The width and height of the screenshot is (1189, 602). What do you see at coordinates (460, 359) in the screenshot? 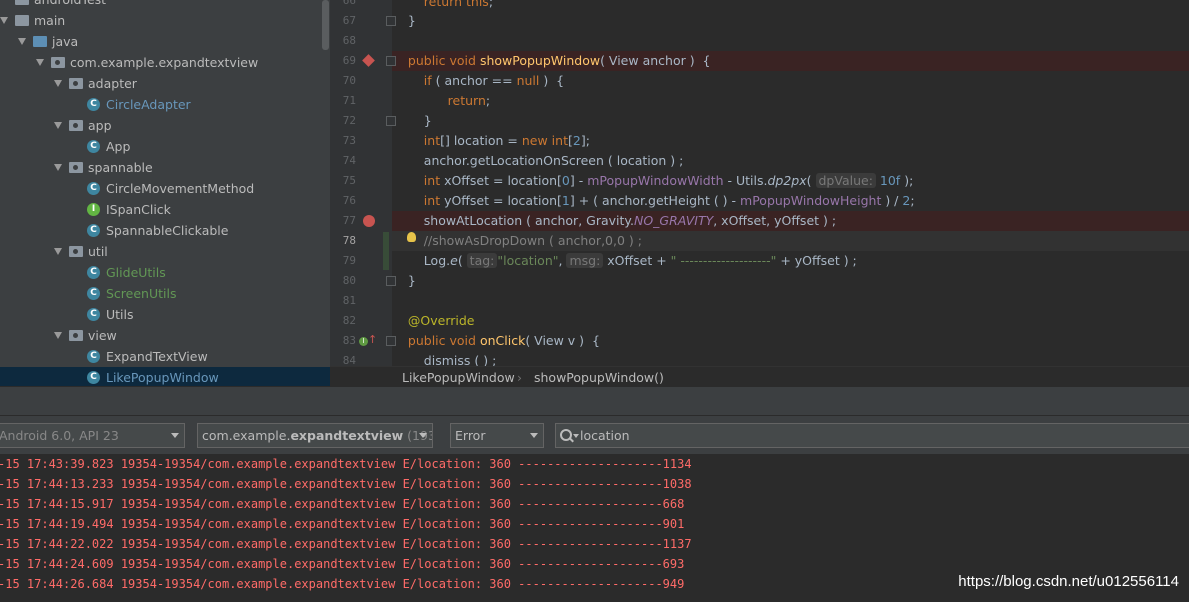
I see `code-line-84: dismiss ( ) ;` at bounding box center [460, 359].